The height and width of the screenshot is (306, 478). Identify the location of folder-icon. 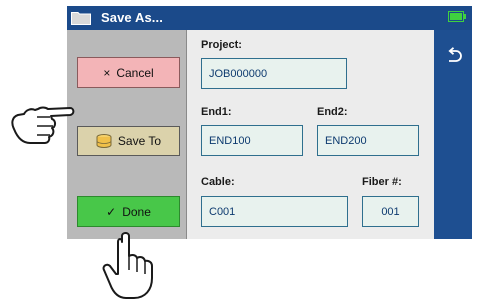
(81, 18).